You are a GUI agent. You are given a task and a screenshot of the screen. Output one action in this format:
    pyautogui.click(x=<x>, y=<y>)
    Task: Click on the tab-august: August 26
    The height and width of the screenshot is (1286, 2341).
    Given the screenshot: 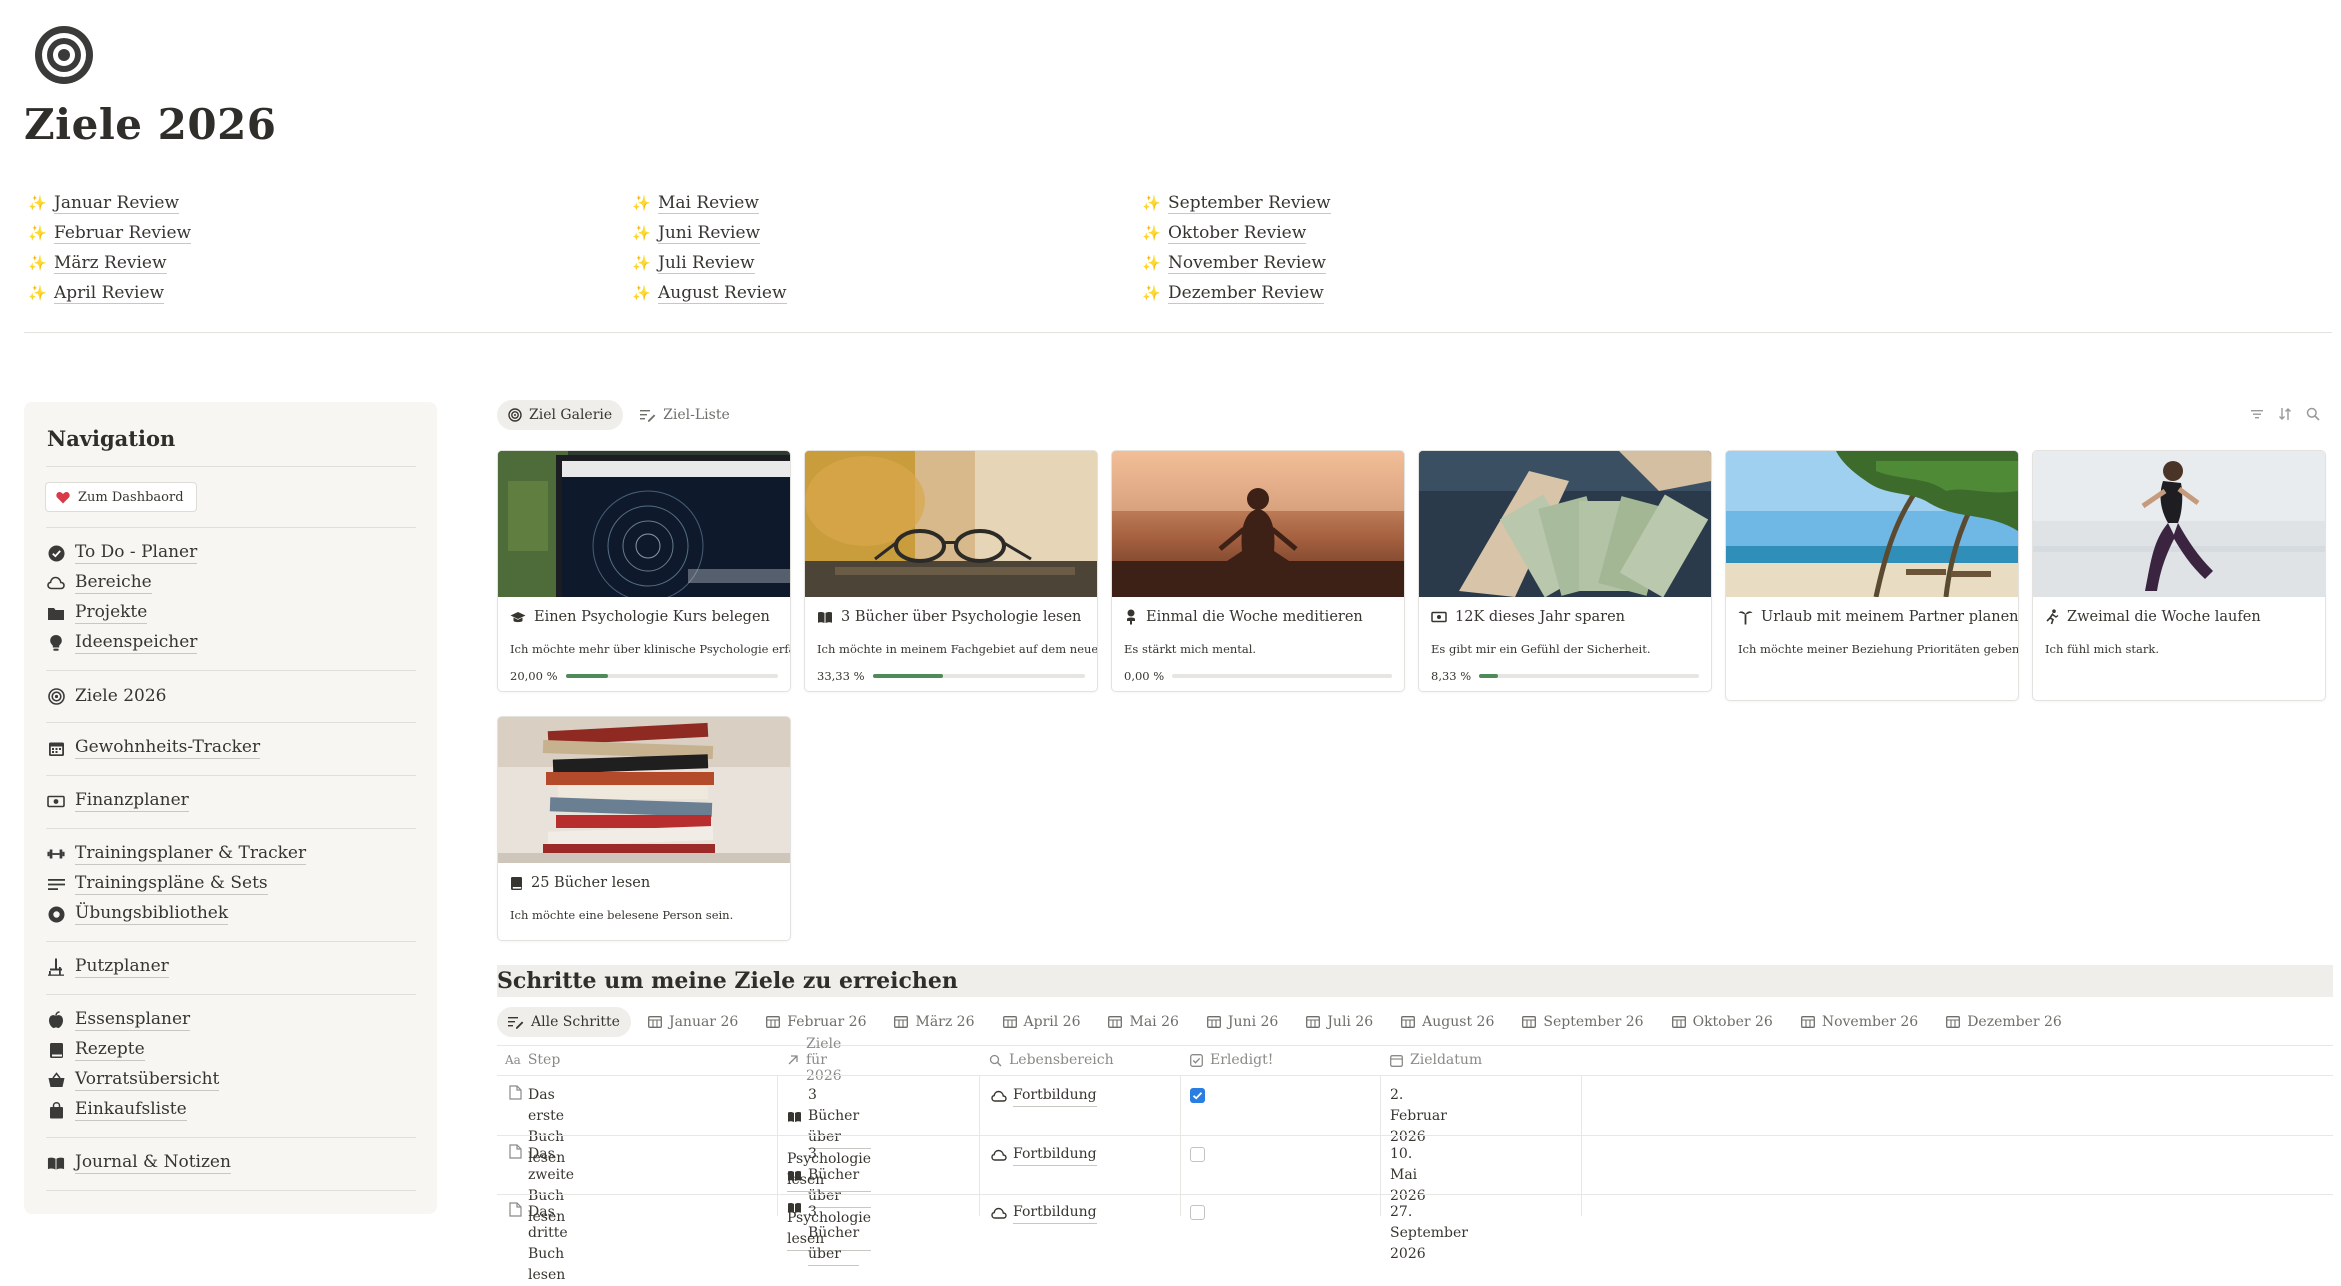 What is the action you would take?
    pyautogui.click(x=1447, y=1022)
    